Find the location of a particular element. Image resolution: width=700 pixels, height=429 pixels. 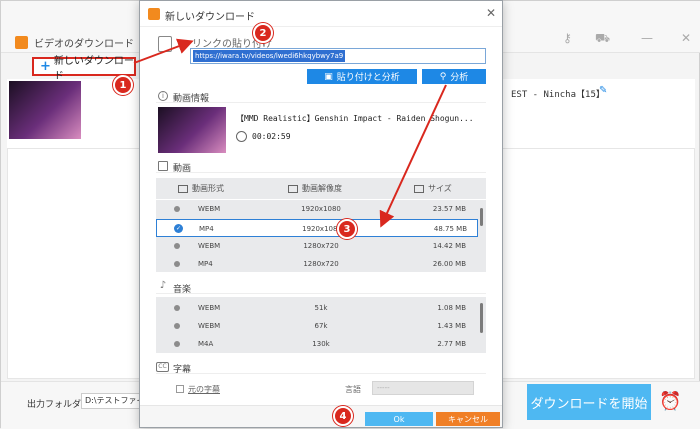

new-download-button: + 新しいダウンロード is located at coordinates (84, 69).